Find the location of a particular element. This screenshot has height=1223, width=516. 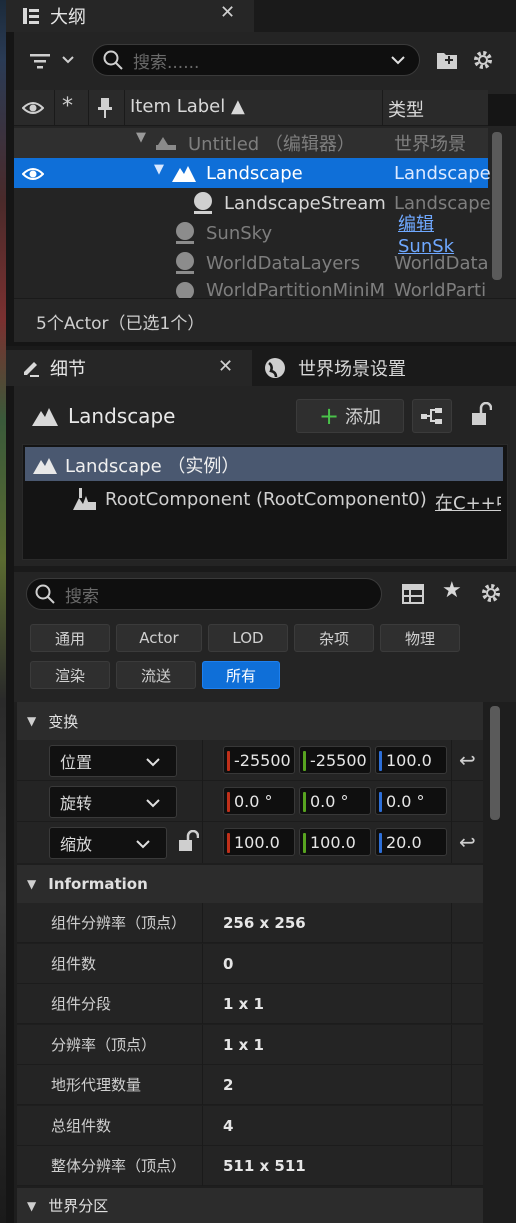

section-title: 变换 is located at coordinates (63, 721).